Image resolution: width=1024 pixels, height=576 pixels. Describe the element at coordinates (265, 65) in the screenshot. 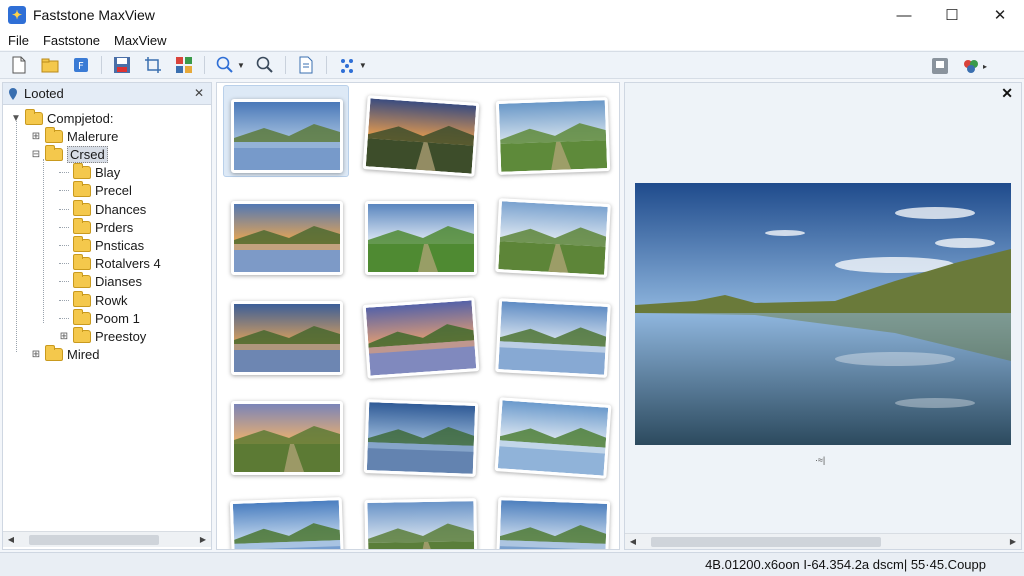

I see `search-icon` at that location.